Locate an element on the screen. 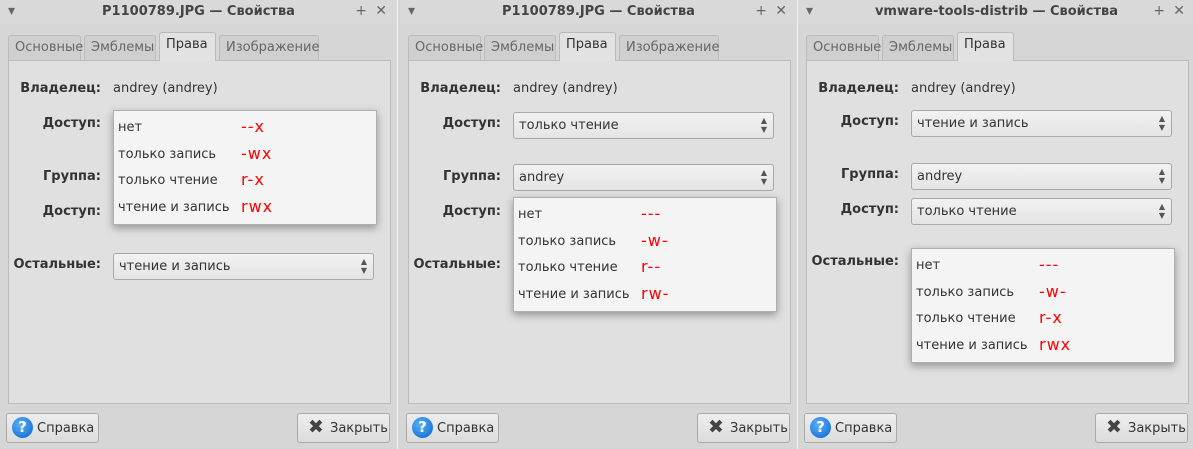  title-bar: ▾ vmware-tools-distrib — Свойства + ✕ is located at coordinates (995, 12).